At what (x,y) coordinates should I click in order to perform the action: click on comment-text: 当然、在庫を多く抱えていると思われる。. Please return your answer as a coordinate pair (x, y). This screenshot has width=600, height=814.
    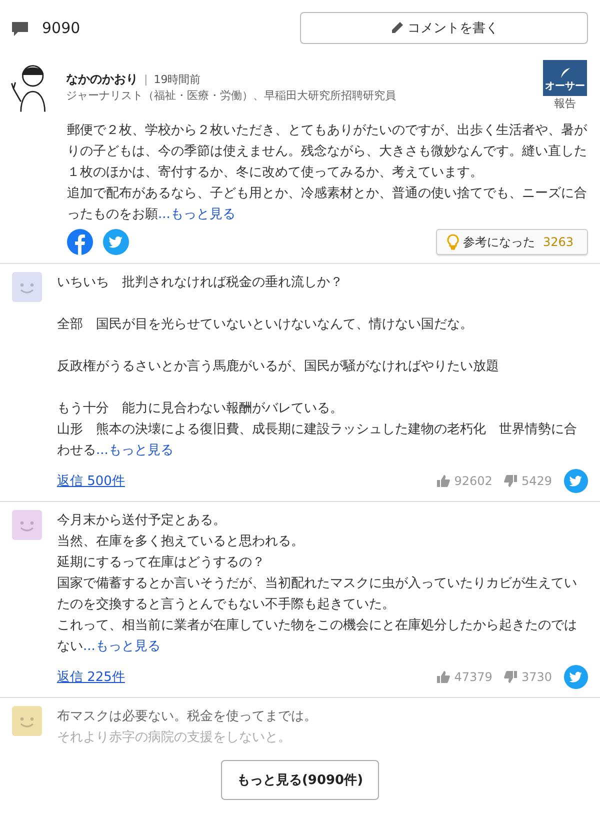
    Looking at the image, I should click on (181, 542).